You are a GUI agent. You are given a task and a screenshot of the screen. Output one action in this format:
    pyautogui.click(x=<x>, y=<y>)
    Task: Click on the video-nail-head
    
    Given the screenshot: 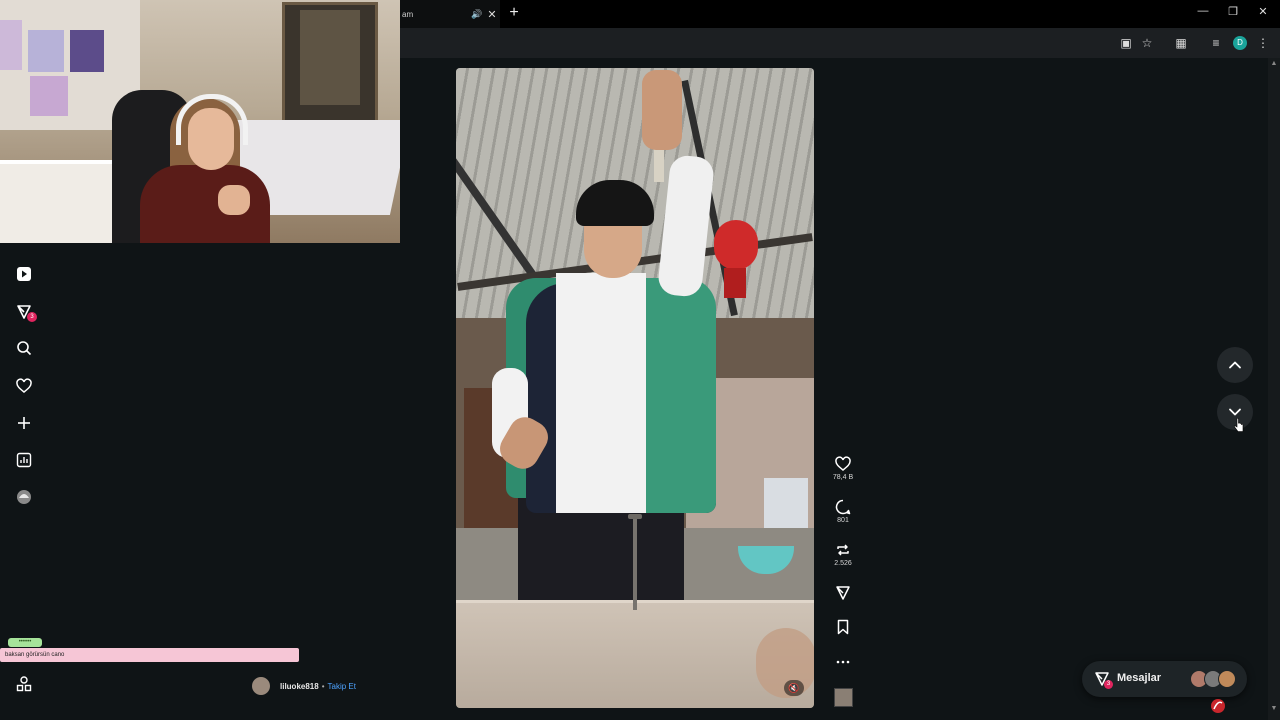 What is the action you would take?
    pyautogui.click(x=635, y=516)
    